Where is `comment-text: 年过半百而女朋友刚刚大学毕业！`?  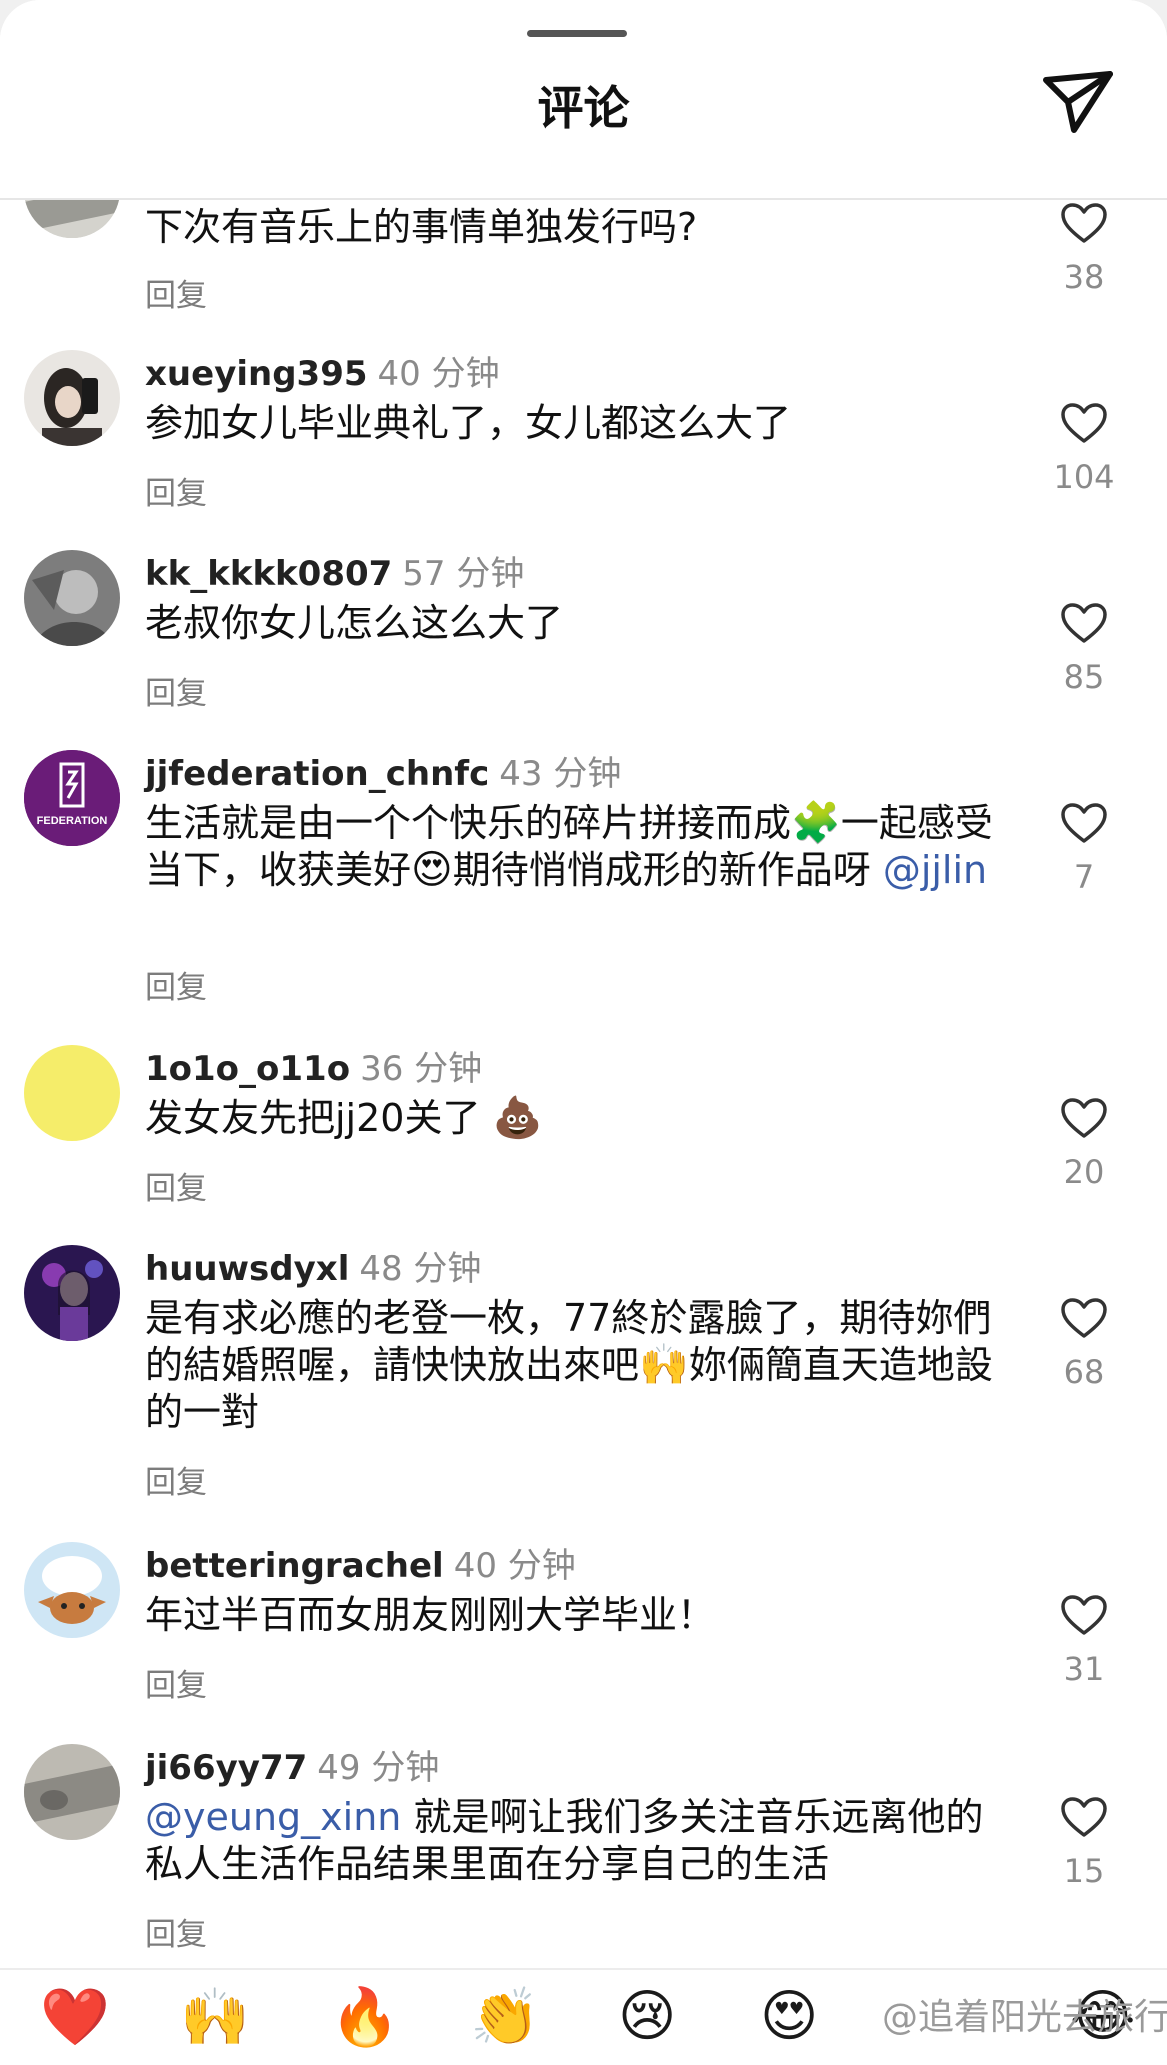
comment-text: 年过半百而女朋友刚刚大学毕业！ is located at coordinates (430, 1615).